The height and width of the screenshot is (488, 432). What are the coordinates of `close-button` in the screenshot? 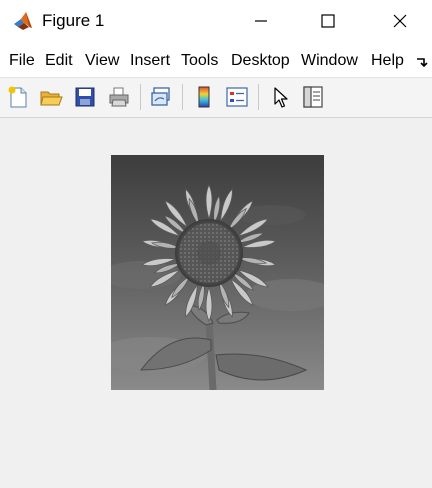 It's located at (400, 21).